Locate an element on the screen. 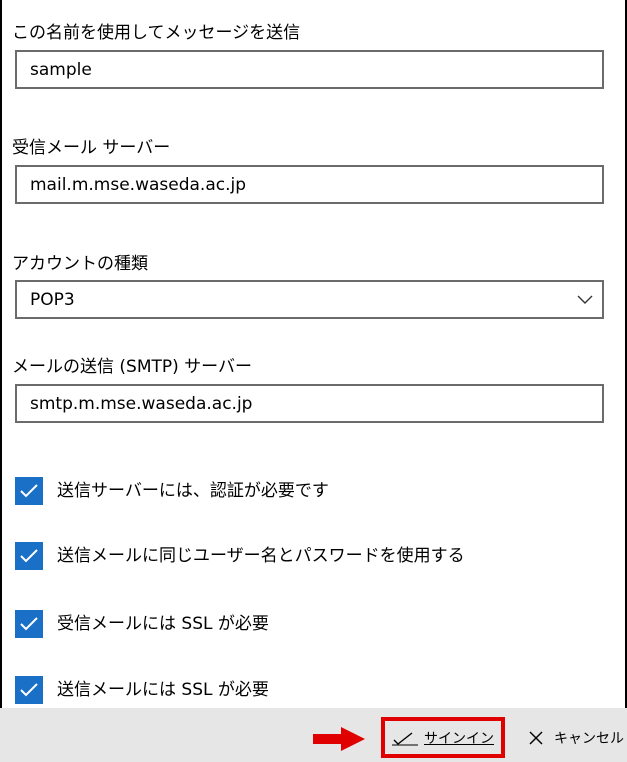  incoming-server-value: mail.m.mse.waseda.ac.jp is located at coordinates (138, 184).